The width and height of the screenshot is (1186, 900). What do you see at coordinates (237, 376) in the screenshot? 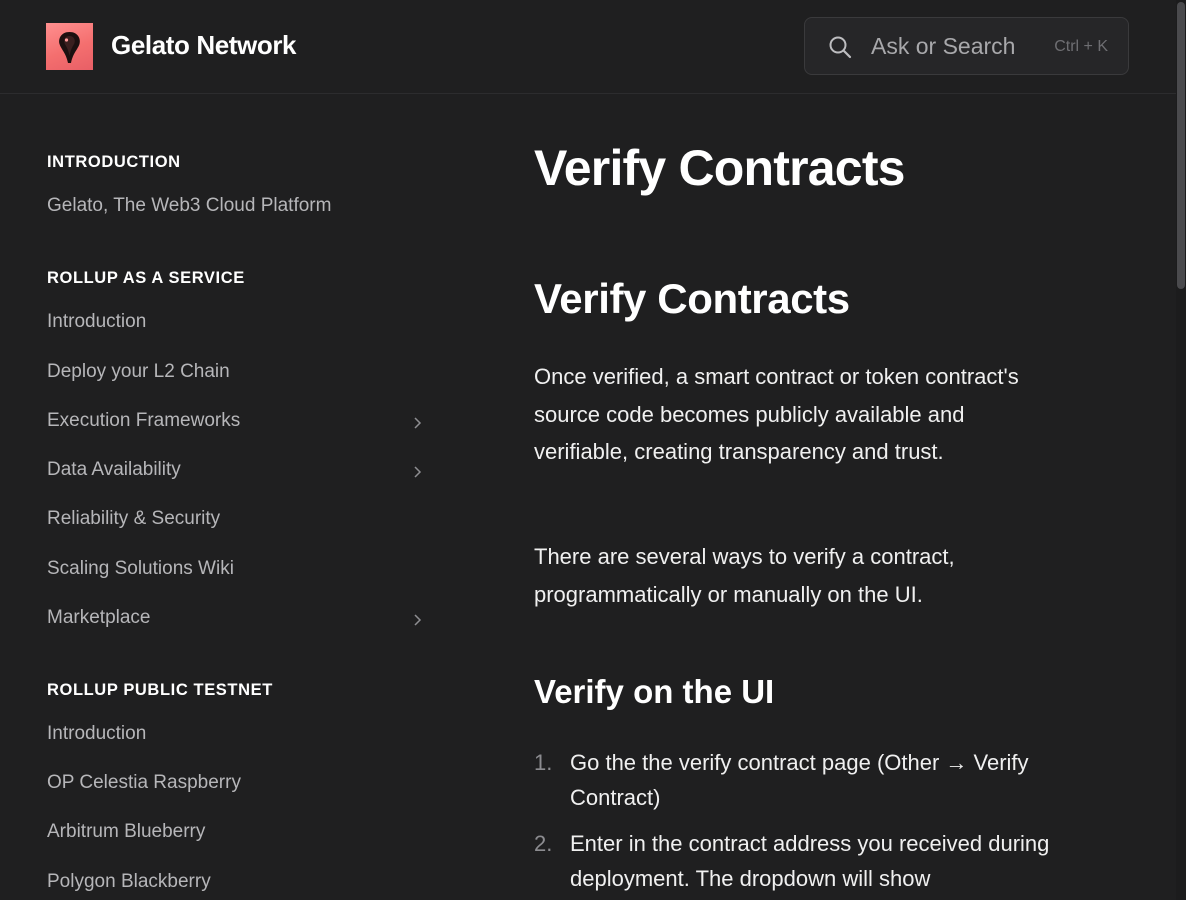
I see `sidebar-item-deploy-l2-chain: Deploy your L2 Chain` at bounding box center [237, 376].